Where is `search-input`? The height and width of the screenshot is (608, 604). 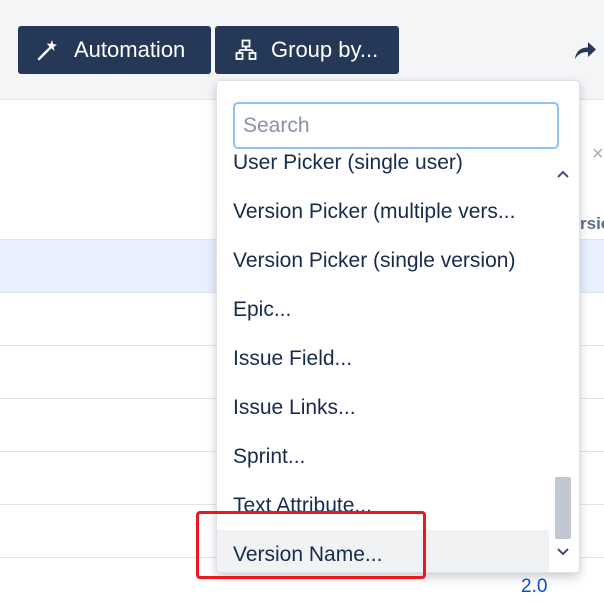
search-input is located at coordinates (396, 125).